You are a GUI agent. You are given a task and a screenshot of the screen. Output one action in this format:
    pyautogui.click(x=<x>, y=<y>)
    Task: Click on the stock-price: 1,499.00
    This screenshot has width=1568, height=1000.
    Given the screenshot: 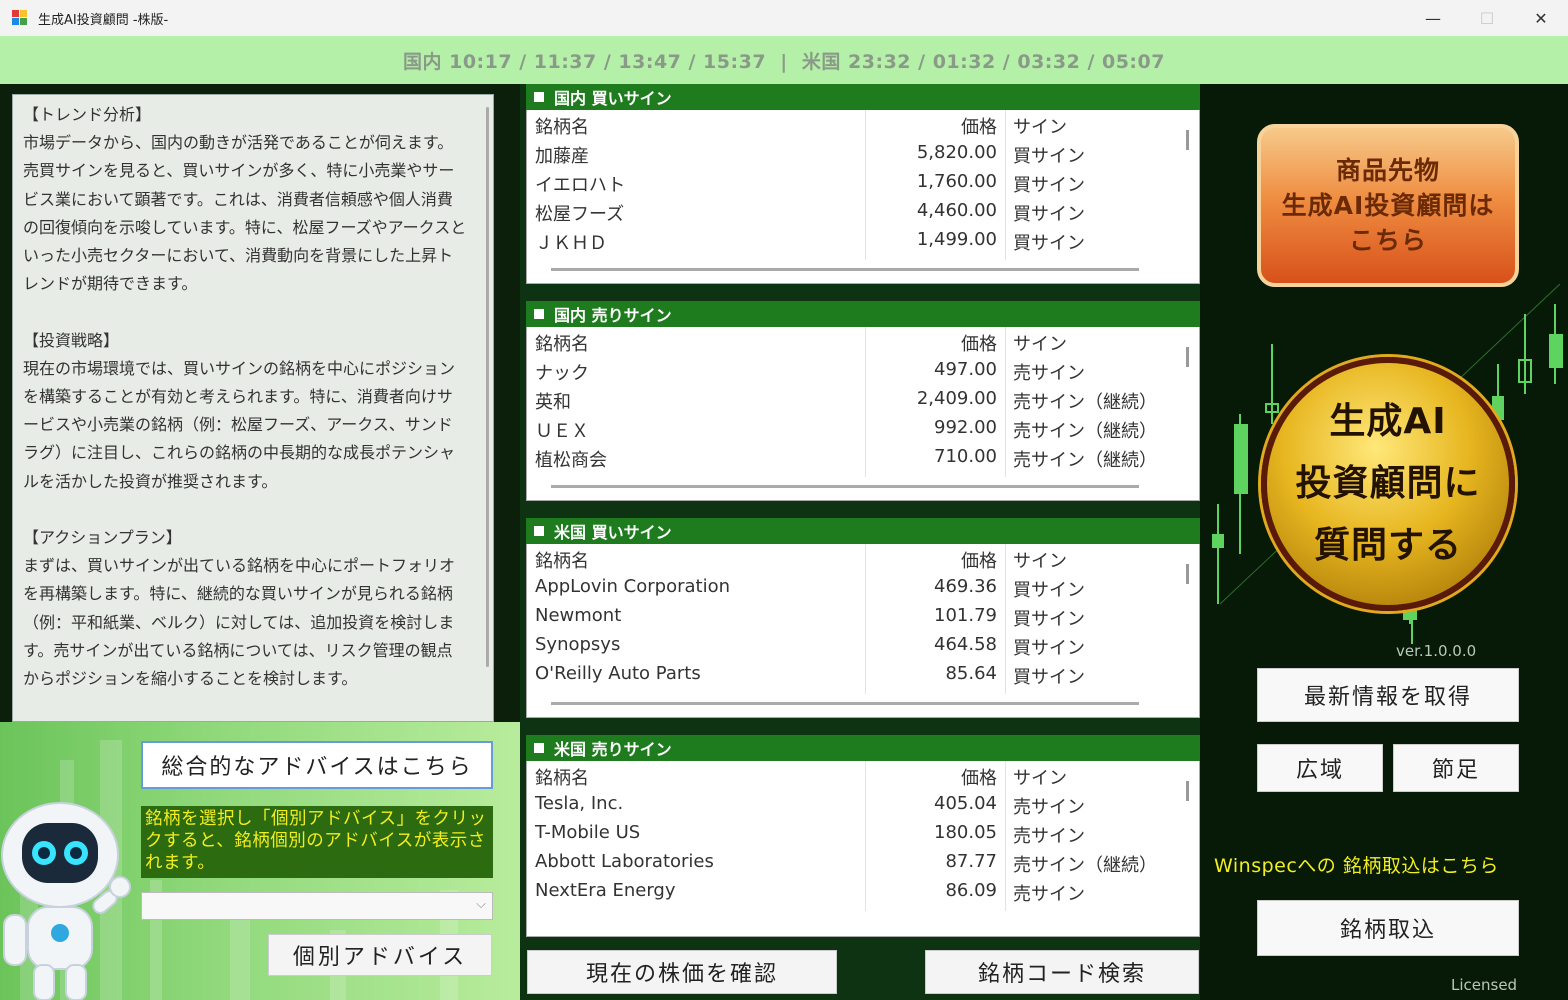 What is the action you would take?
    pyautogui.click(x=956, y=239)
    